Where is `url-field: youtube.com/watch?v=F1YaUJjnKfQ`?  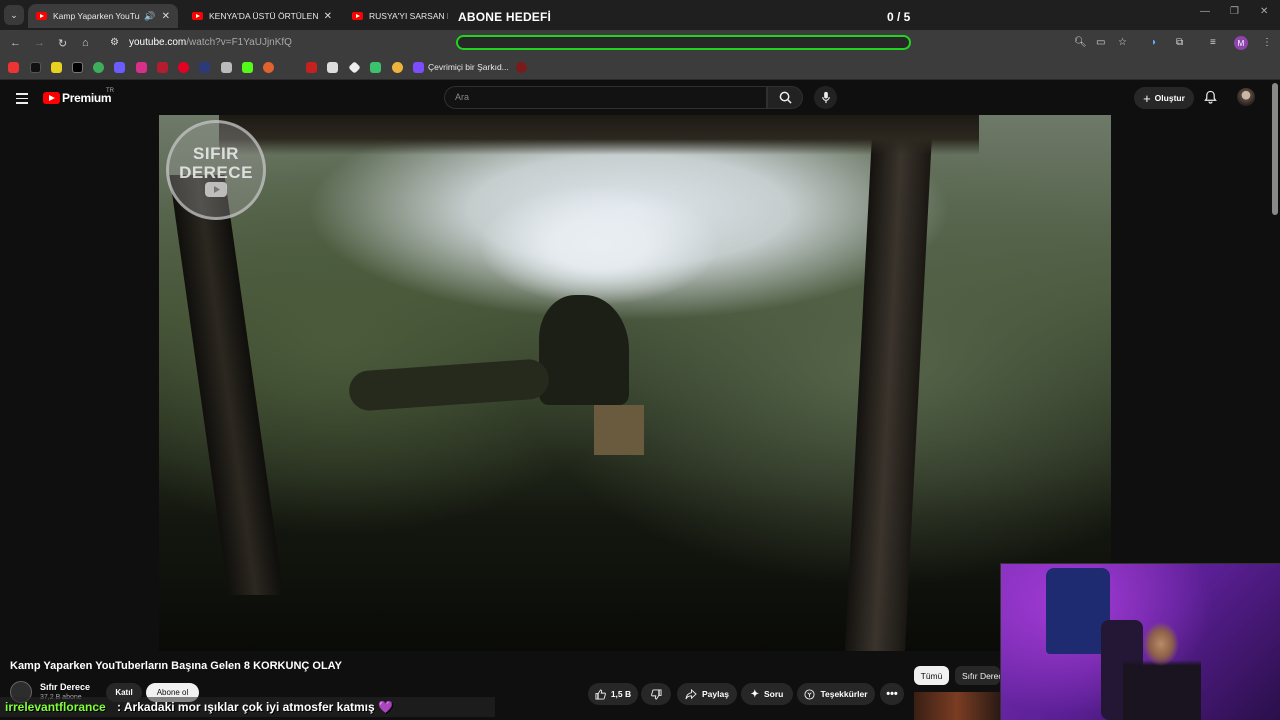
url-field: youtube.com/watch?v=F1YaUJjnKfQ is located at coordinates (210, 42).